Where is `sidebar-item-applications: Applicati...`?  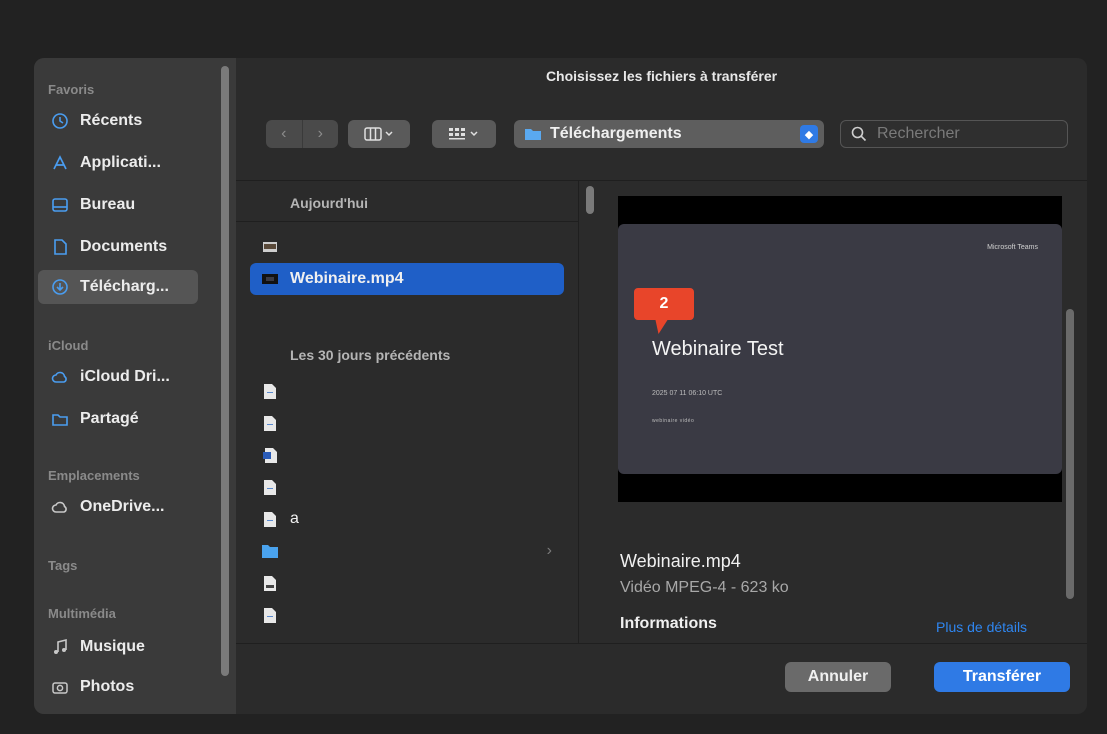 sidebar-item-applications: Applicati... is located at coordinates (118, 163).